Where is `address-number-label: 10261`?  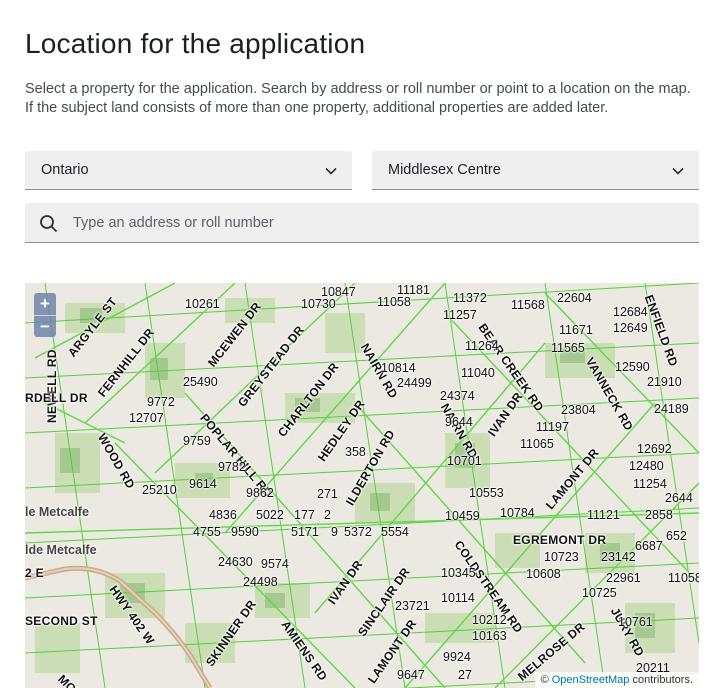
address-number-label: 10261 is located at coordinates (202, 304).